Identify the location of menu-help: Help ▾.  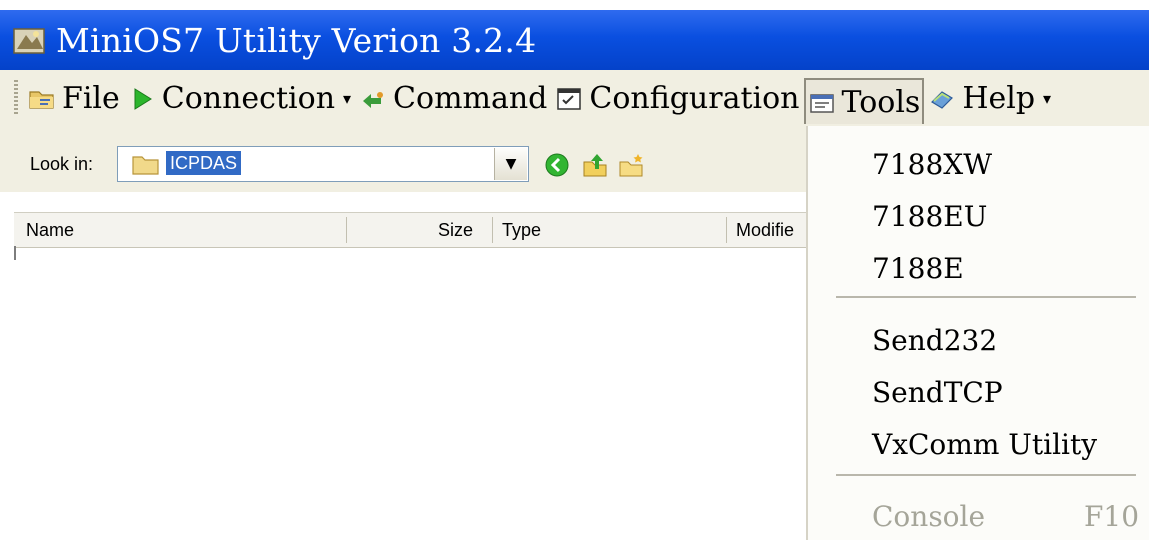
(989, 98).